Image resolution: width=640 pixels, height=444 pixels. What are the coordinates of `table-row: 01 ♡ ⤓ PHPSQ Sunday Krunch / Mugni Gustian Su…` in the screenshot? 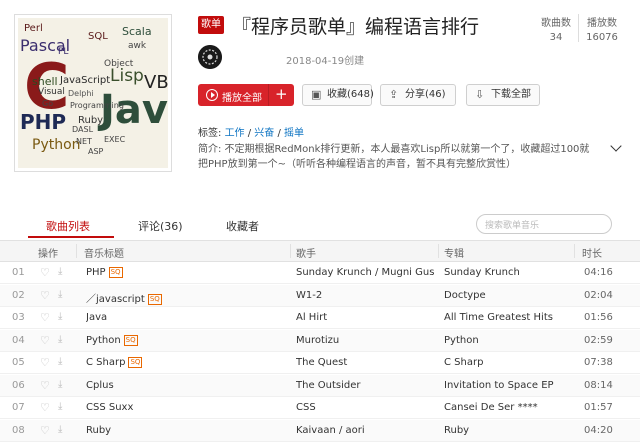 It's located at (320, 273).